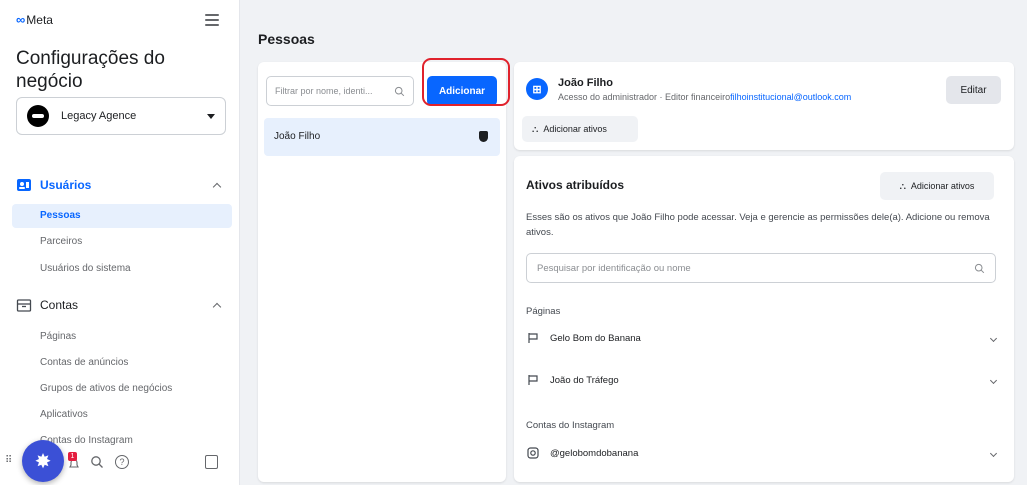  What do you see at coordinates (90, 70) in the screenshot?
I see `business-settings-title: Configurações do negócio` at bounding box center [90, 70].